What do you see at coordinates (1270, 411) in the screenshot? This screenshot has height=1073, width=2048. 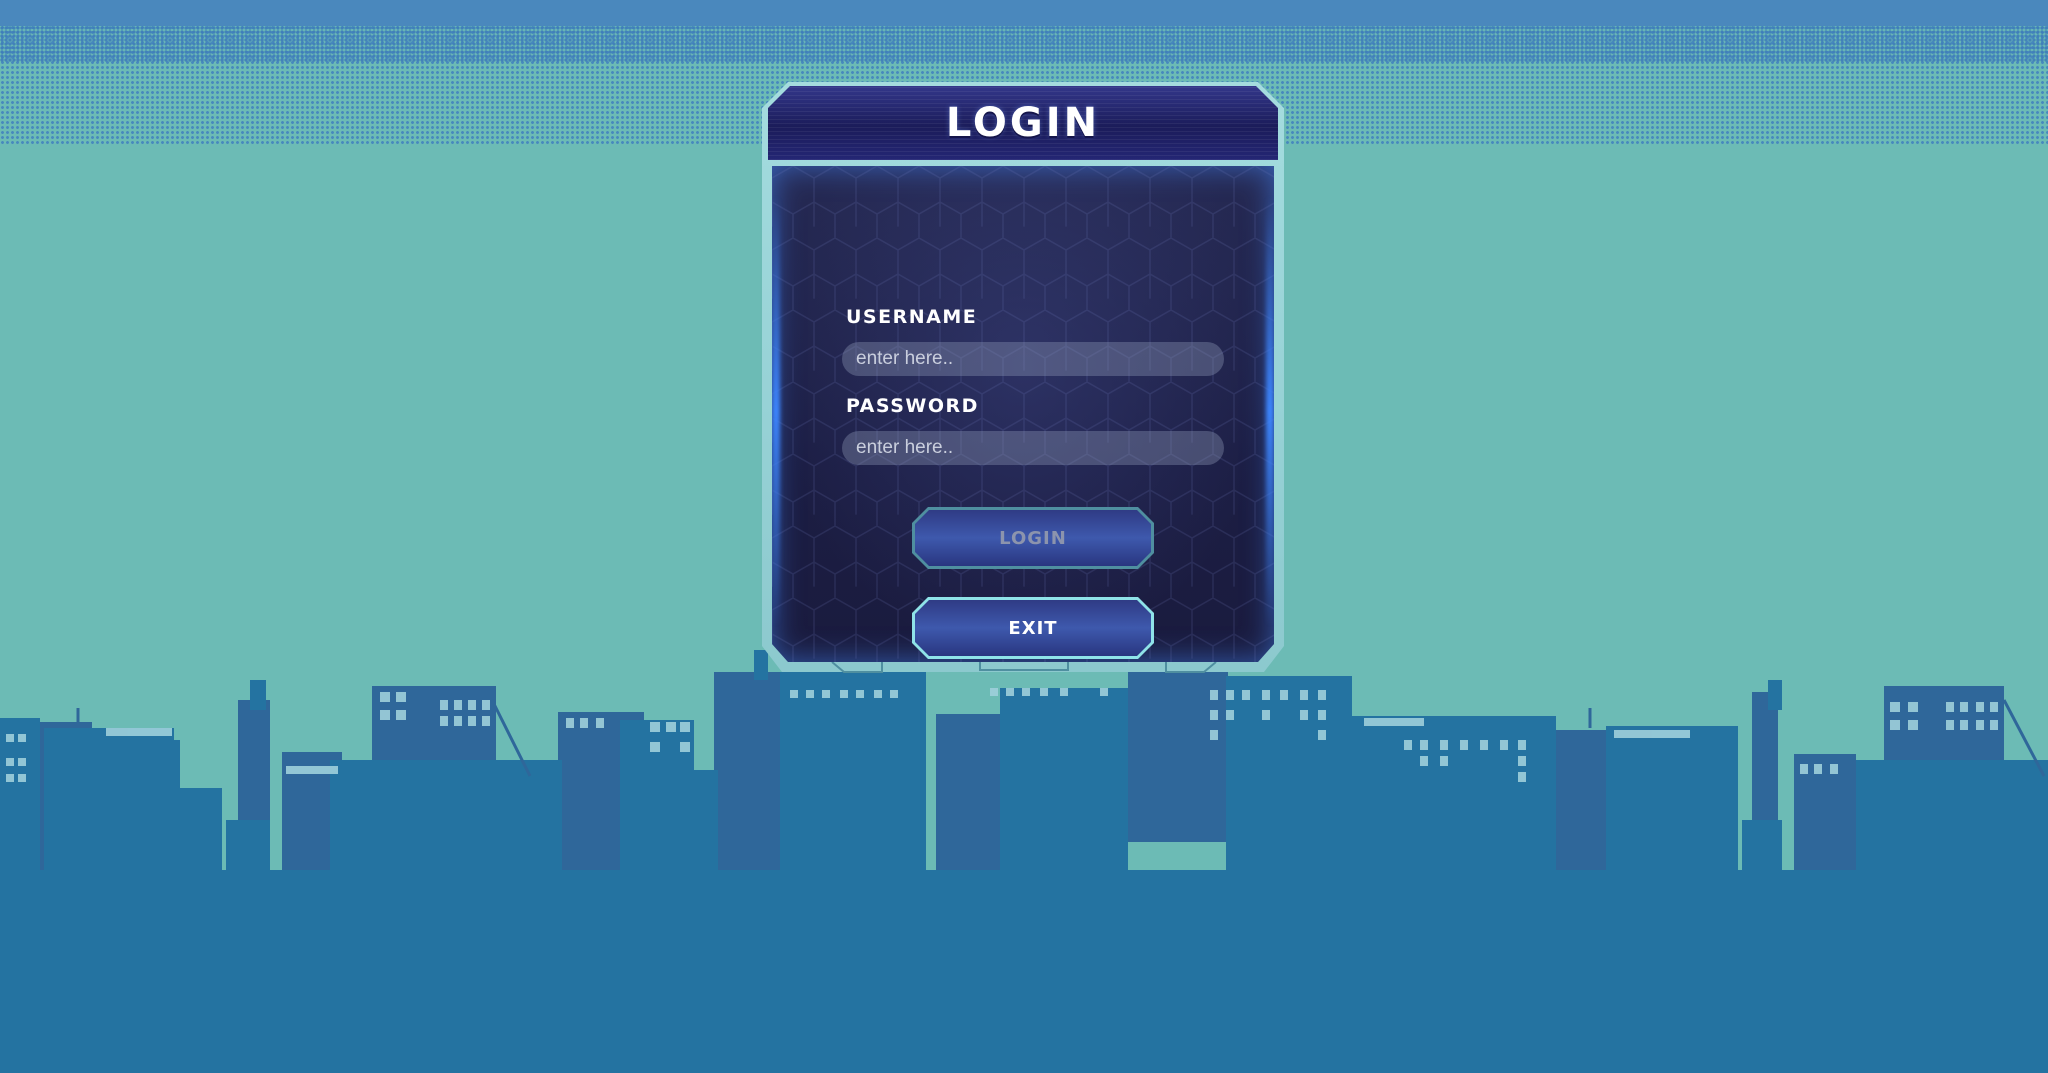 I see `right-edge-glow` at bounding box center [1270, 411].